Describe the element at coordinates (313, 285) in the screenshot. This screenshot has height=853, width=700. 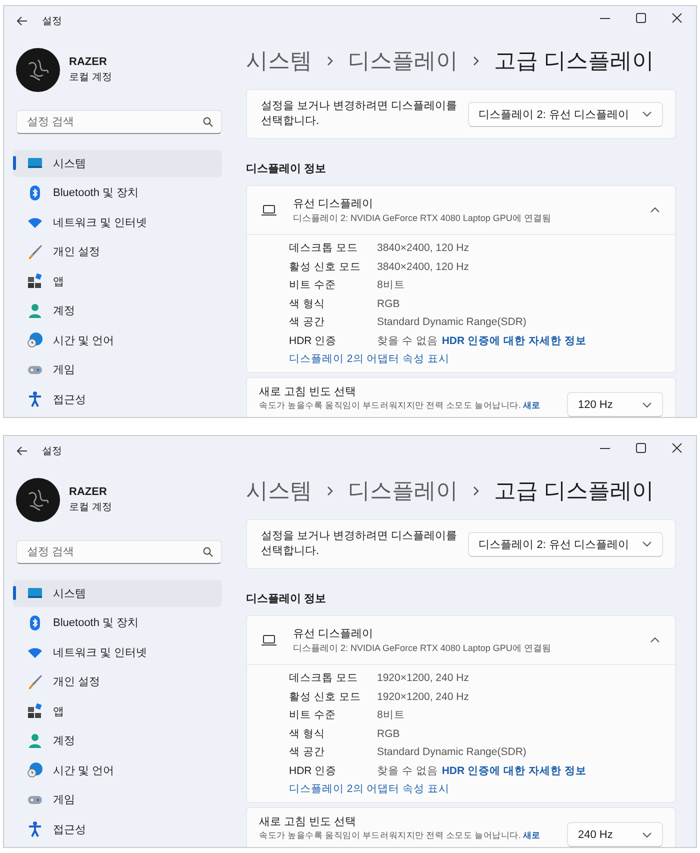
I see `info-label: 비트 수준` at that location.